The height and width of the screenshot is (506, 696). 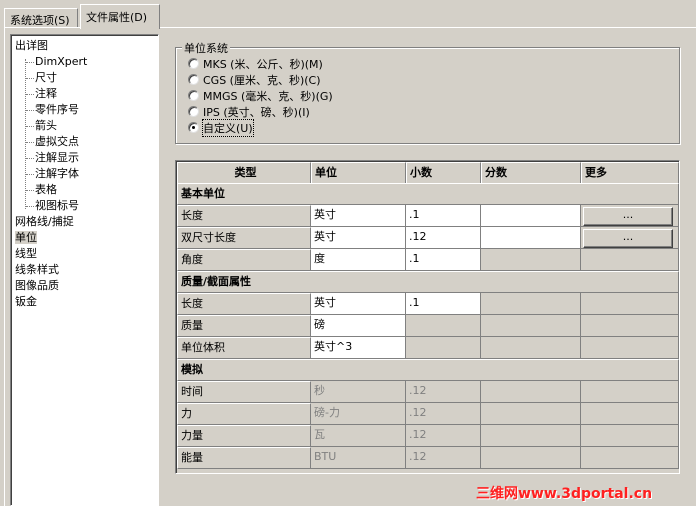 I want to click on tree-item-label: 虚拟交点, so click(x=57, y=141).